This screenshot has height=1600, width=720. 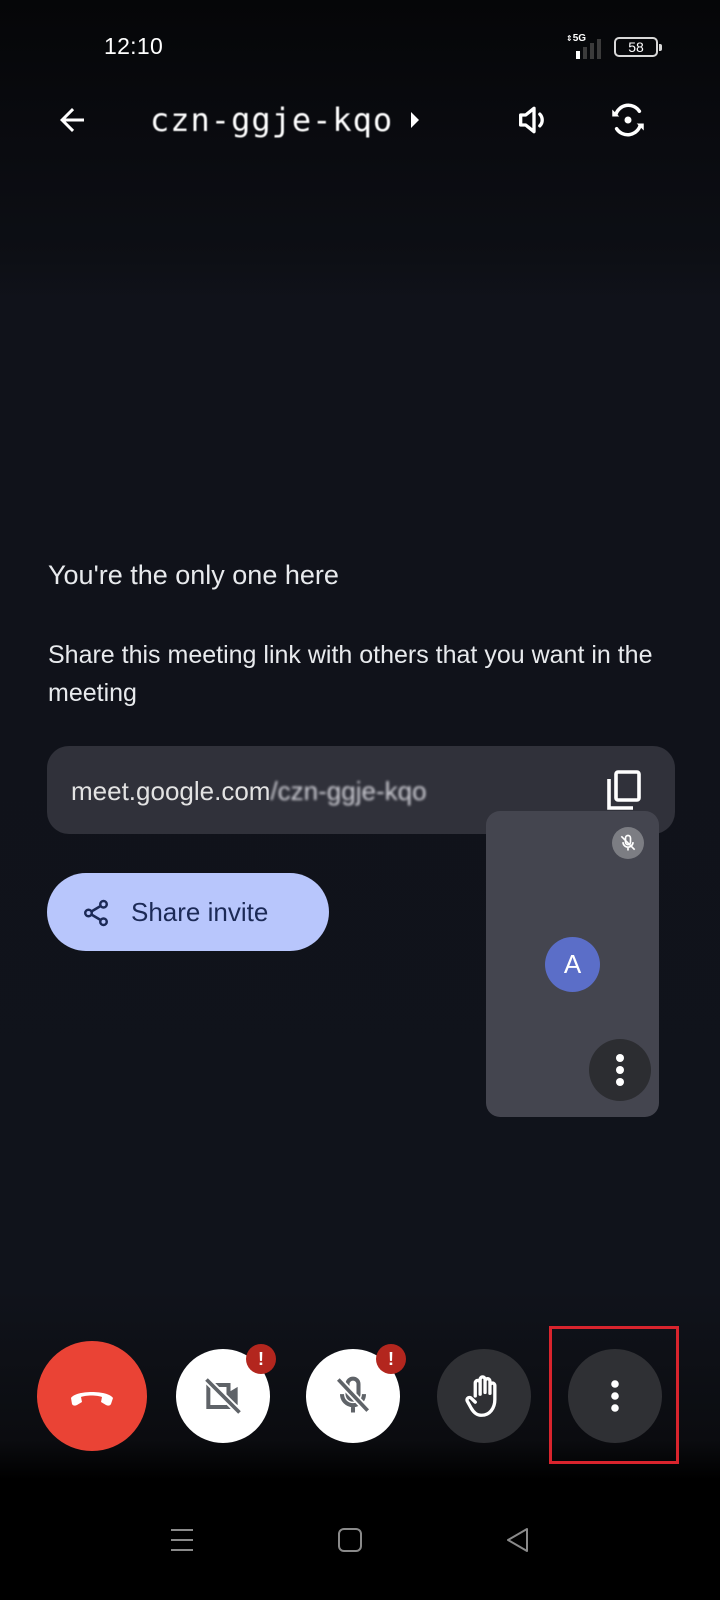 I want to click on back-button, so click(x=72, y=120).